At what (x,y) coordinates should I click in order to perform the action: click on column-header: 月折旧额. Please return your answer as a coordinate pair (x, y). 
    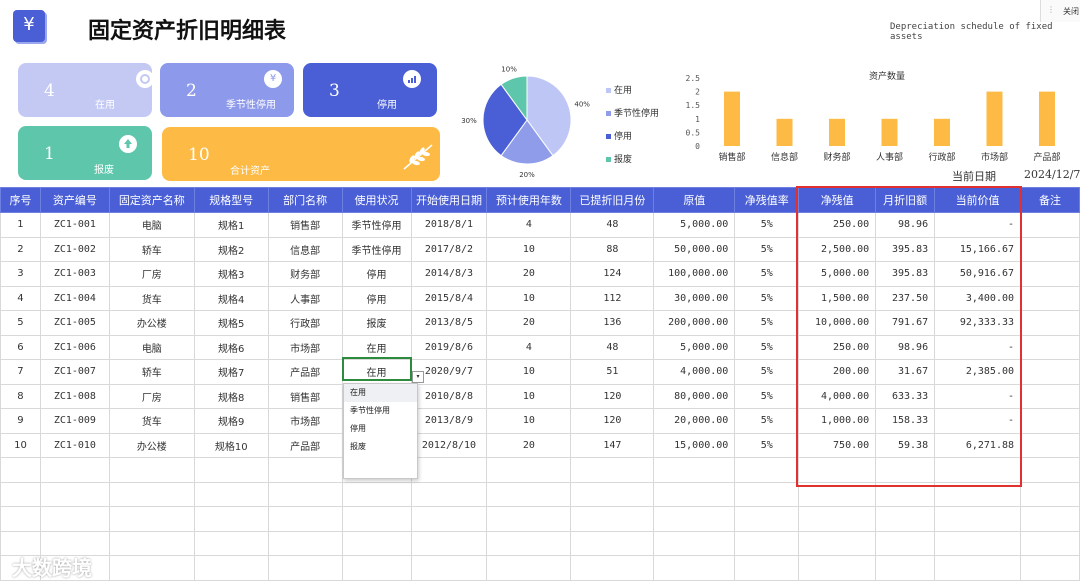
    Looking at the image, I should click on (905, 200).